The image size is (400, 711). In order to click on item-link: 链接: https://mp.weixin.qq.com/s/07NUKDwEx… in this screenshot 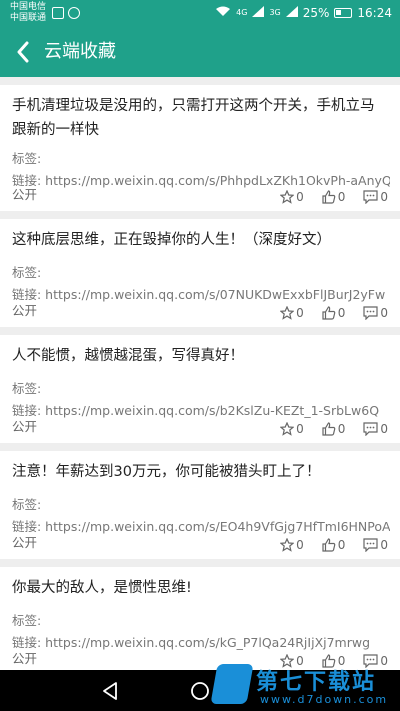, I will do `click(201, 293)`.